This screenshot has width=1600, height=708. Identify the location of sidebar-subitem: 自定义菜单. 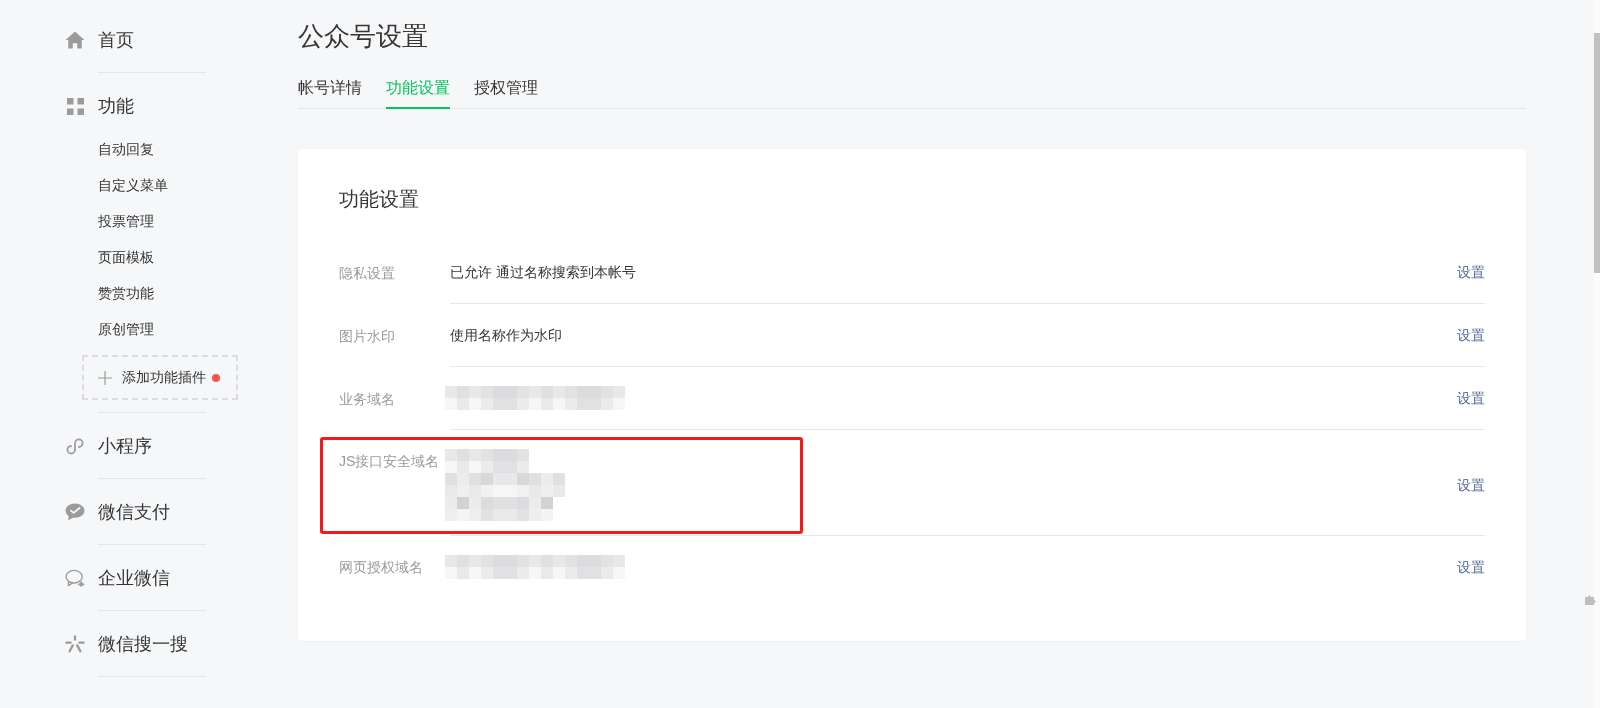
(133, 185).